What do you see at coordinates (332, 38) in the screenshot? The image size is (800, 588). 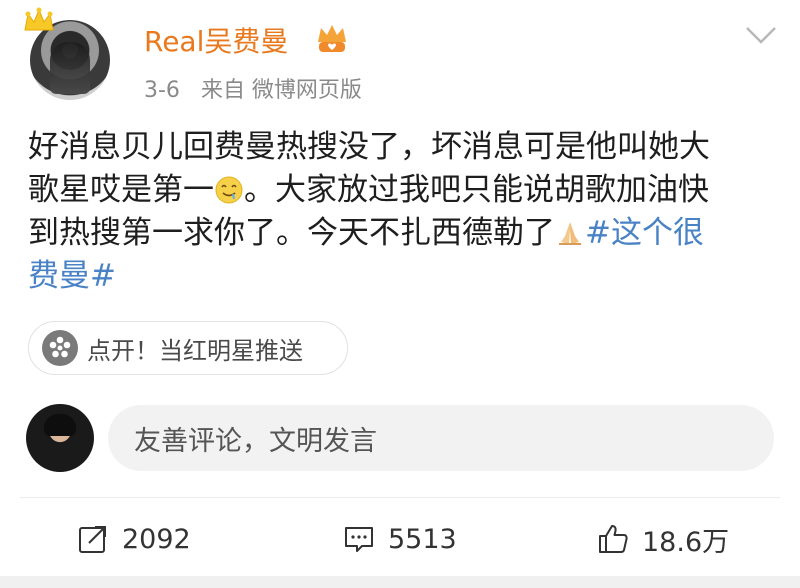 I see `vip-crown-icon` at bounding box center [332, 38].